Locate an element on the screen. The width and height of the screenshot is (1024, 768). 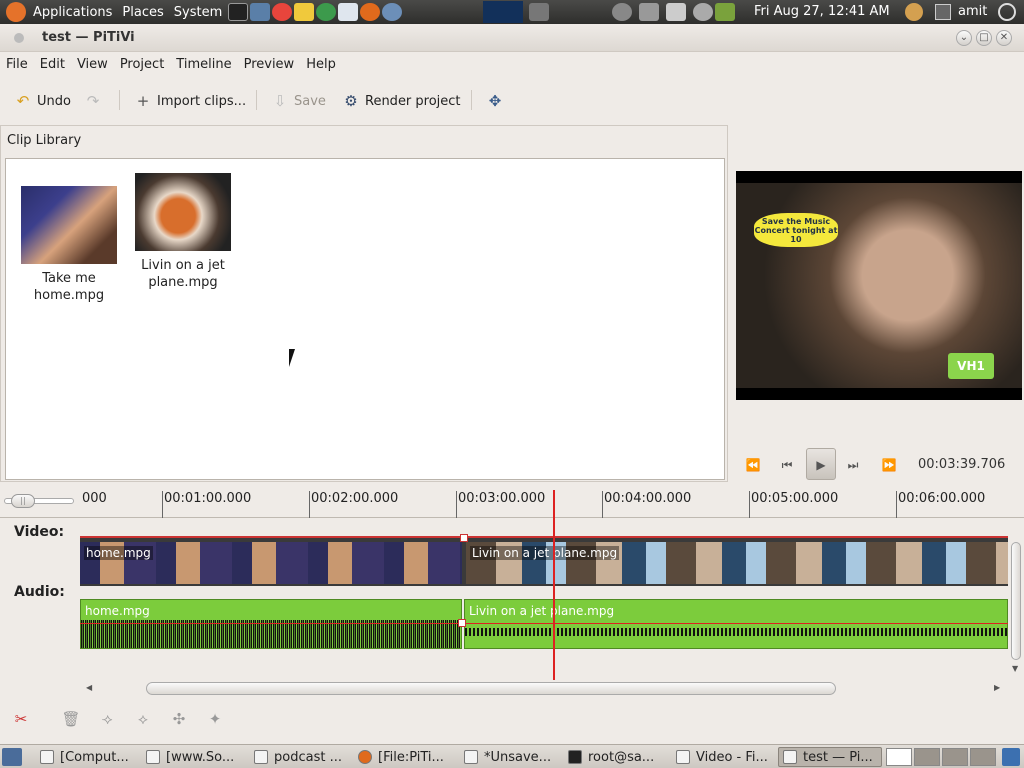
playback-controls: ⏪ ⏮ ▶ ⏭ ⏩ 00:03:39.706 is located at coordinates (879, 464).